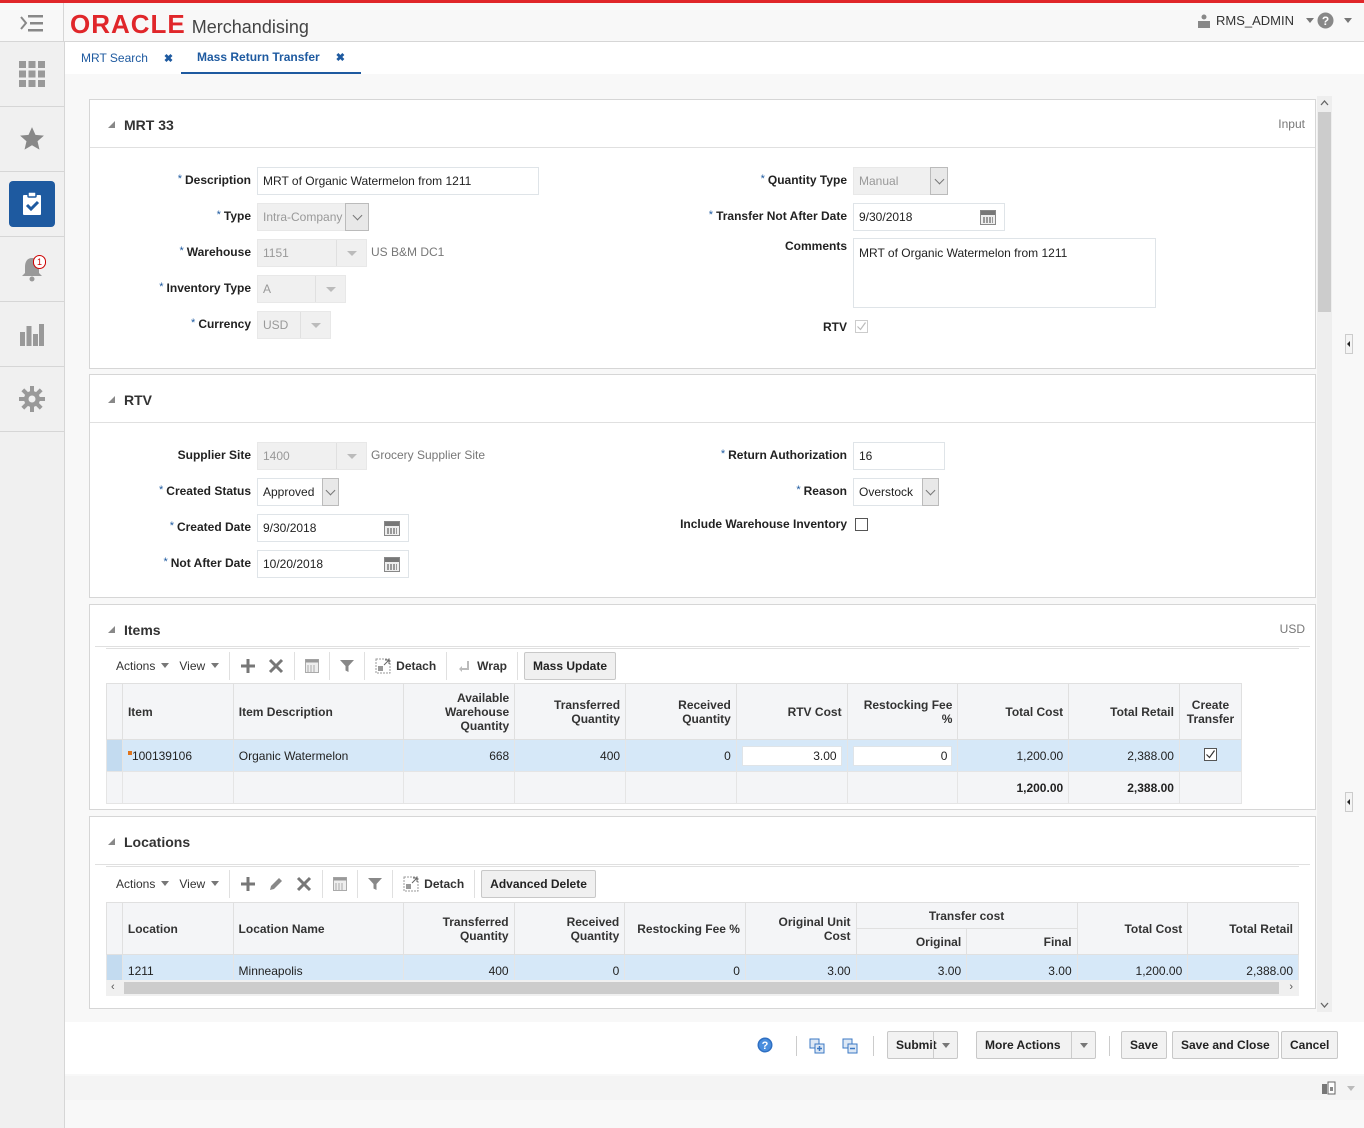 Image resolution: width=1364 pixels, height=1128 pixels. Describe the element at coordinates (177, 711) in the screenshot. I see `column-header: Item` at that location.